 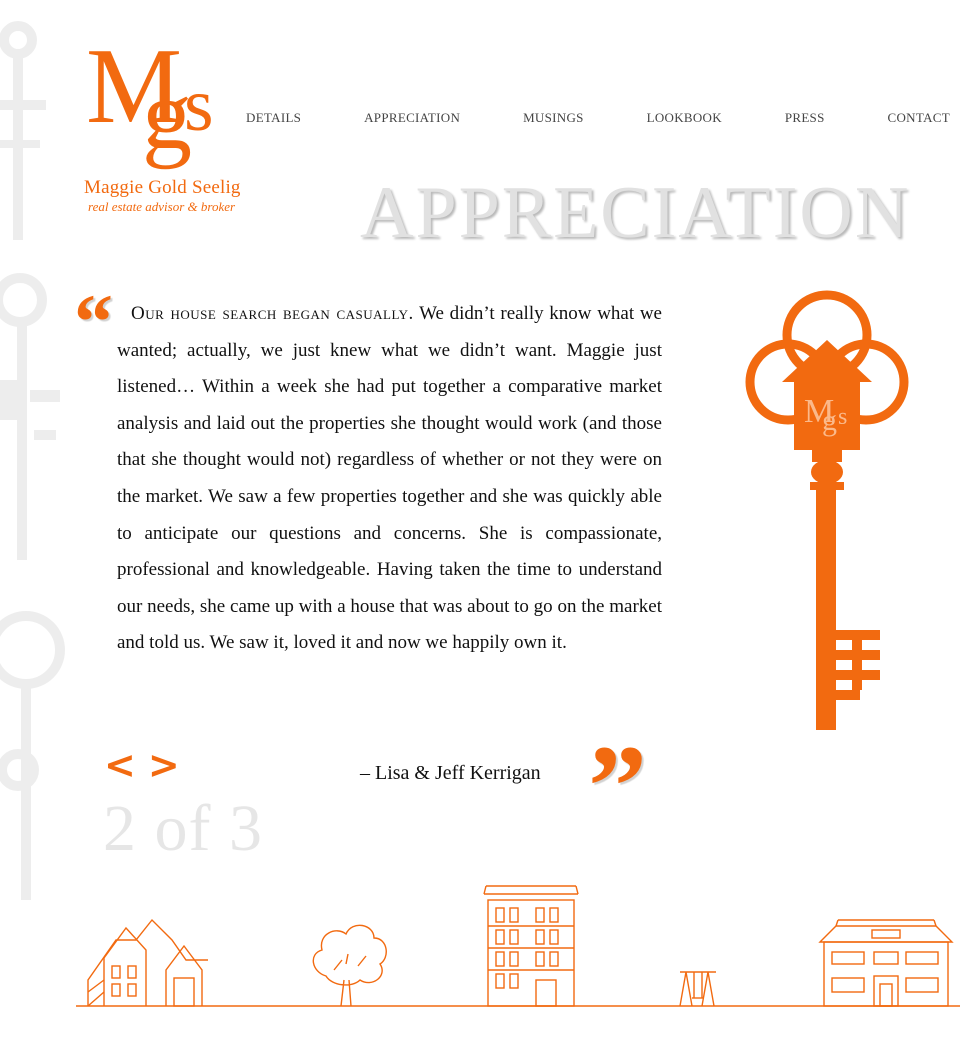 I want to click on neighborhood-illustration, so click(x=518, y=946).